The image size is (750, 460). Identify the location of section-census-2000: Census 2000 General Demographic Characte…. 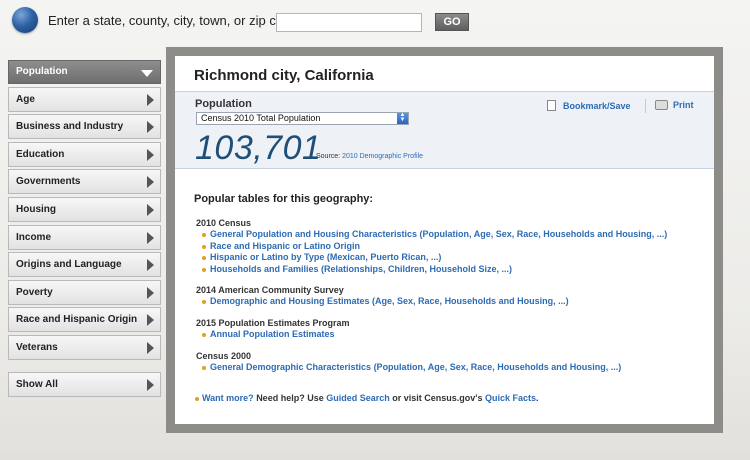
(408, 362).